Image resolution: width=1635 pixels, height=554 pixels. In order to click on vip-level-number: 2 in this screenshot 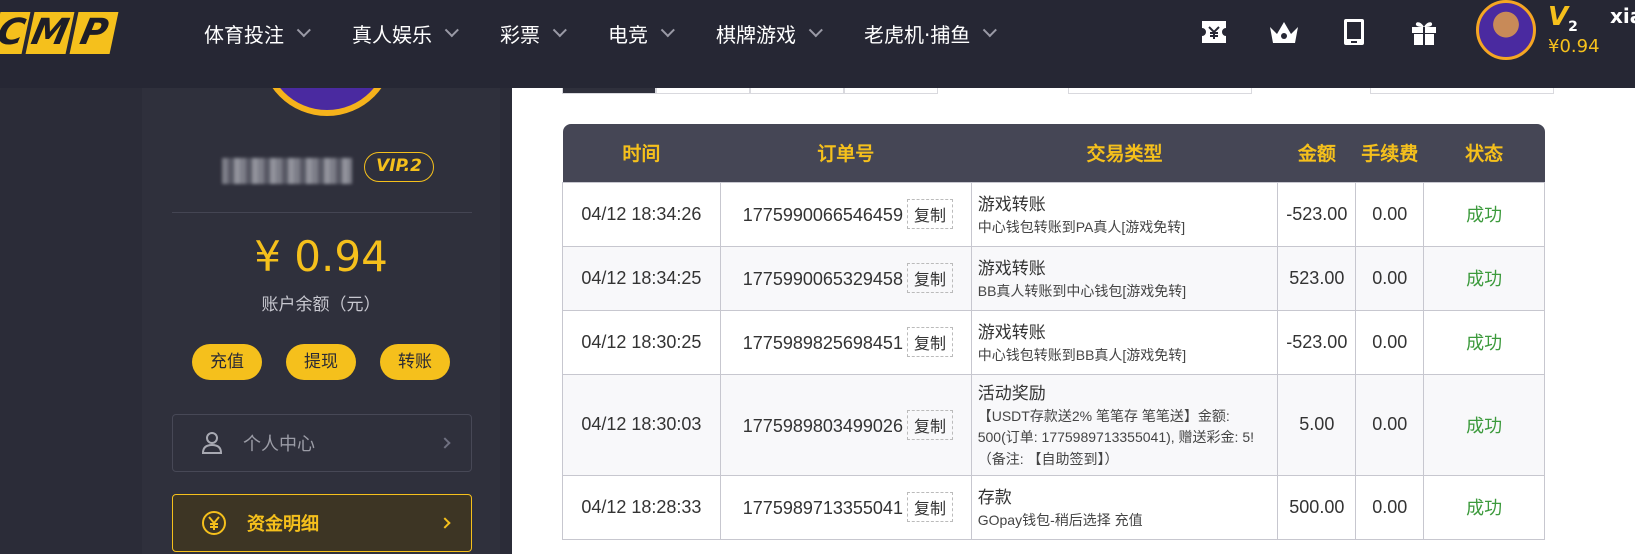, I will do `click(1573, 27)`.